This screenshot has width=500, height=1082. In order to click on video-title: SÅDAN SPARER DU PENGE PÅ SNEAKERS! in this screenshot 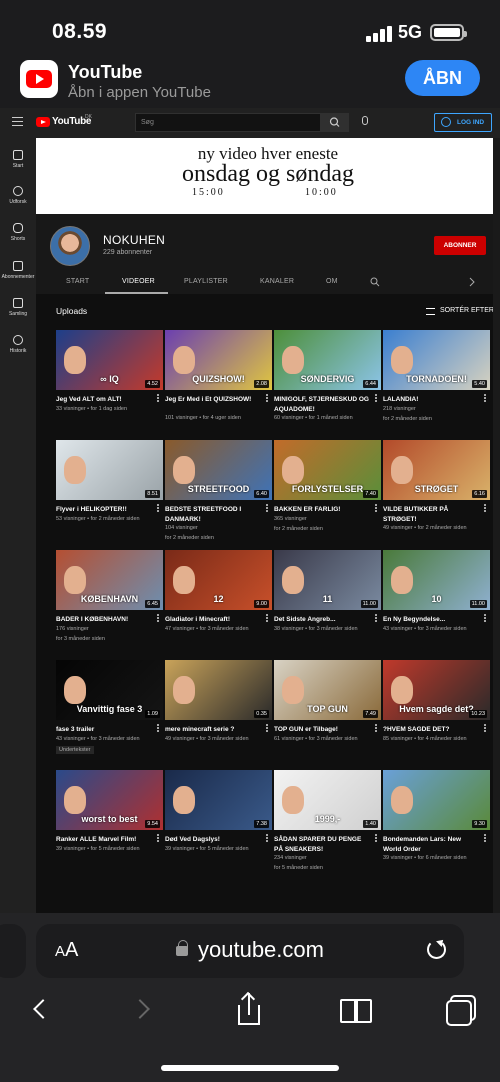, I will do `click(322, 844)`.